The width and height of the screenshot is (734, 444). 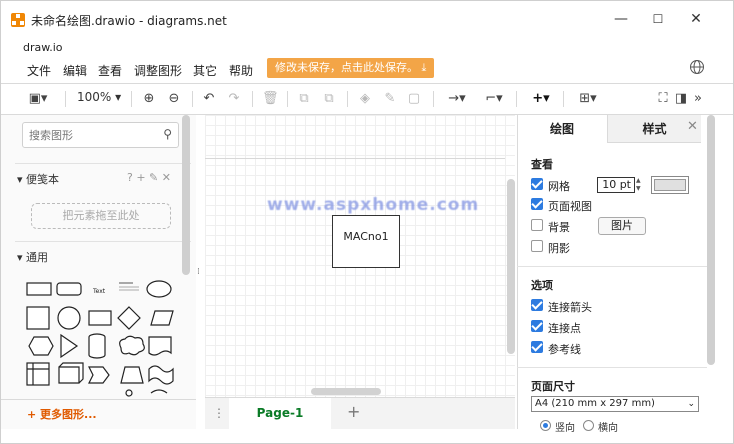 I want to click on trapezoid-shape, so click(x=132, y=375).